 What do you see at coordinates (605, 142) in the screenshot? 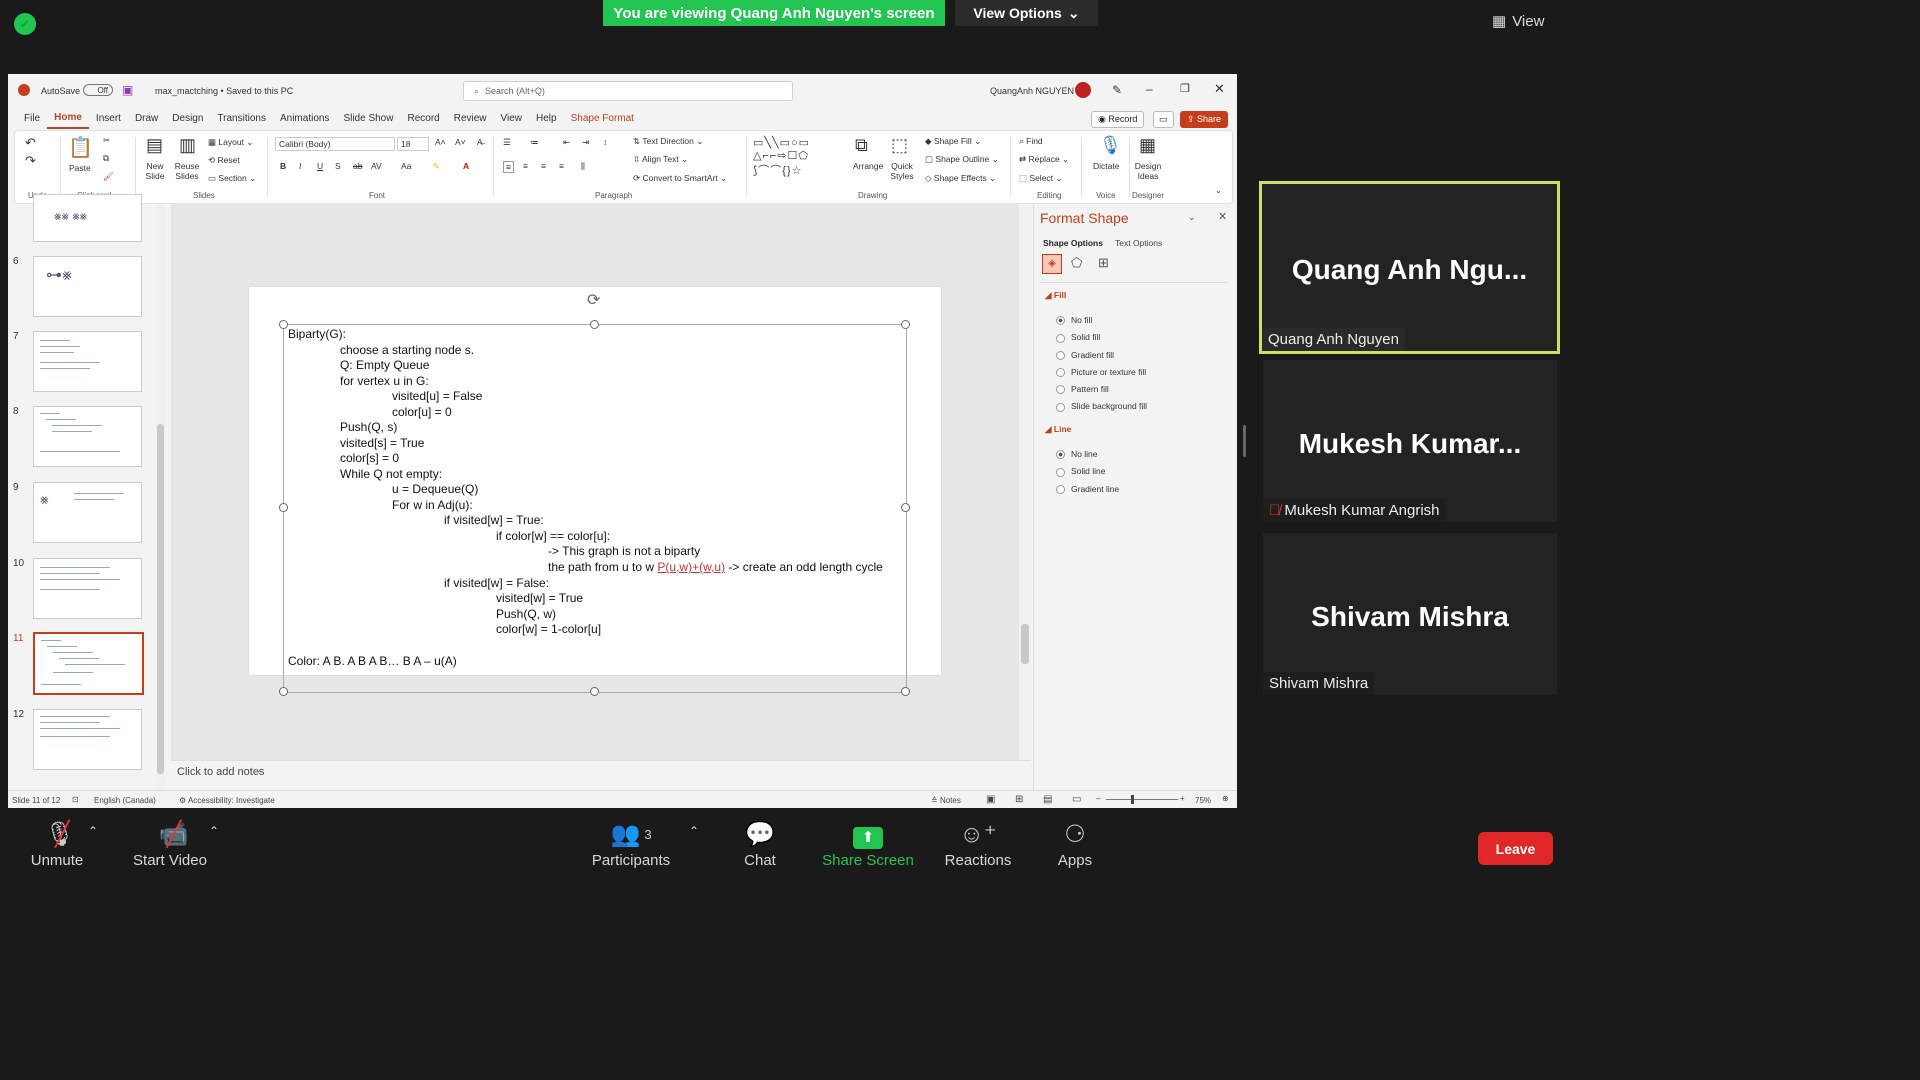
I see `line-spacing-icon: ↕` at bounding box center [605, 142].